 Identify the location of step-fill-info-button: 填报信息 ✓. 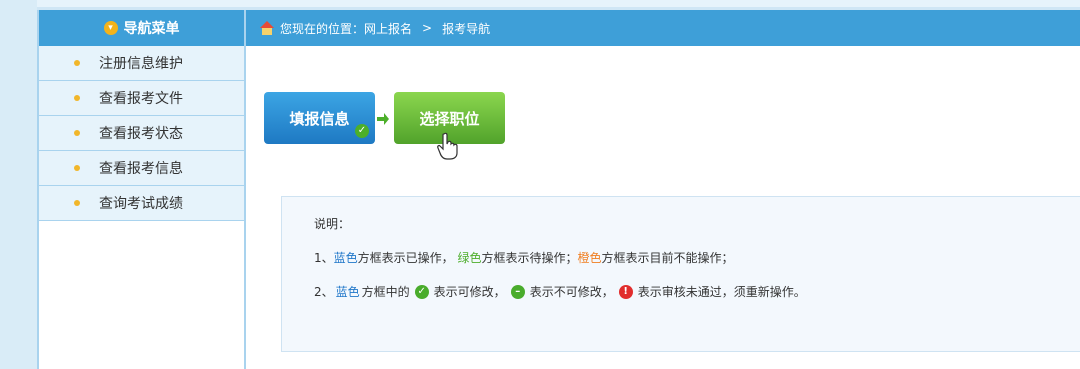
(319, 118).